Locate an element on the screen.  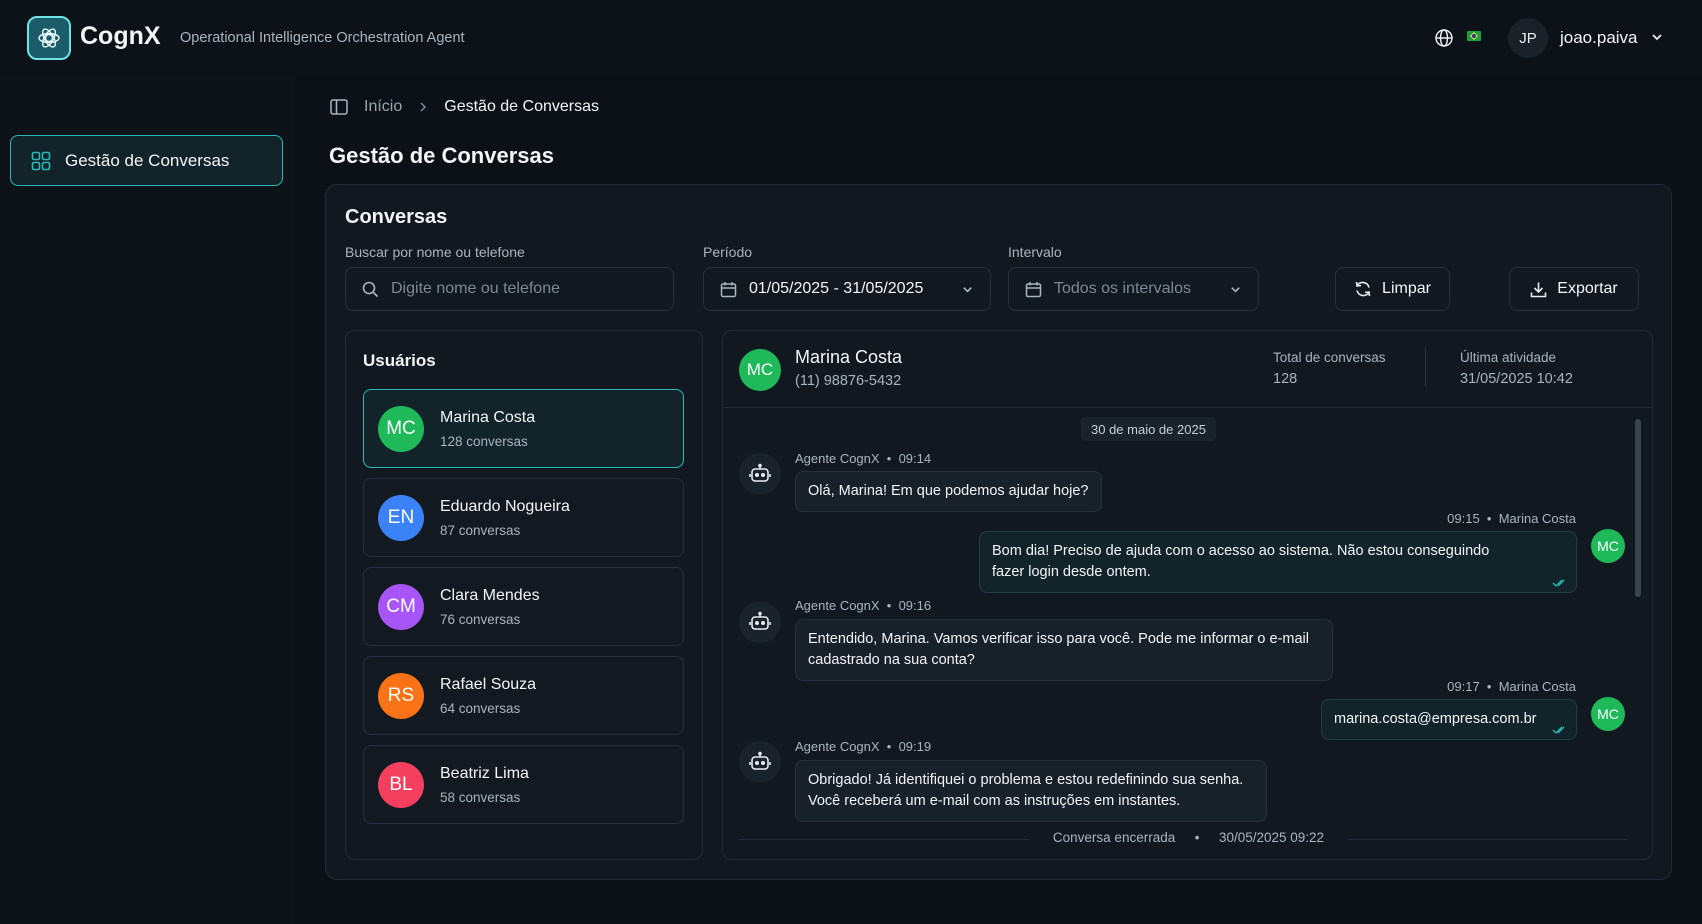
user-card-marina-costa: MC Marina Costa 128 conversas is located at coordinates (523, 428).